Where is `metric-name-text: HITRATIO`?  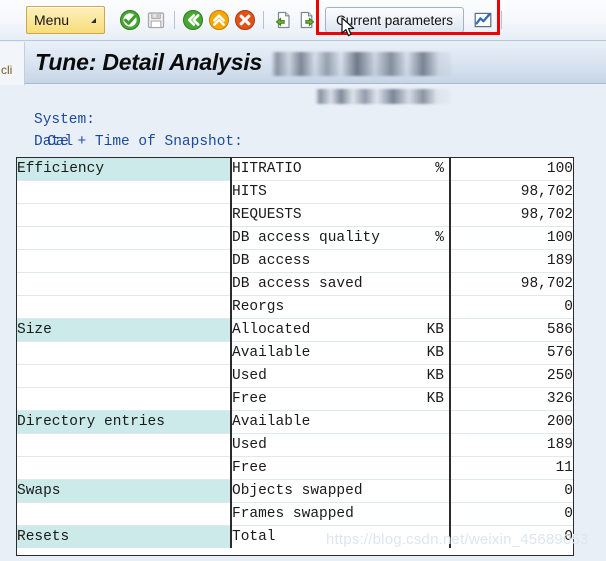 metric-name-text: HITRATIO is located at coordinates (267, 169).